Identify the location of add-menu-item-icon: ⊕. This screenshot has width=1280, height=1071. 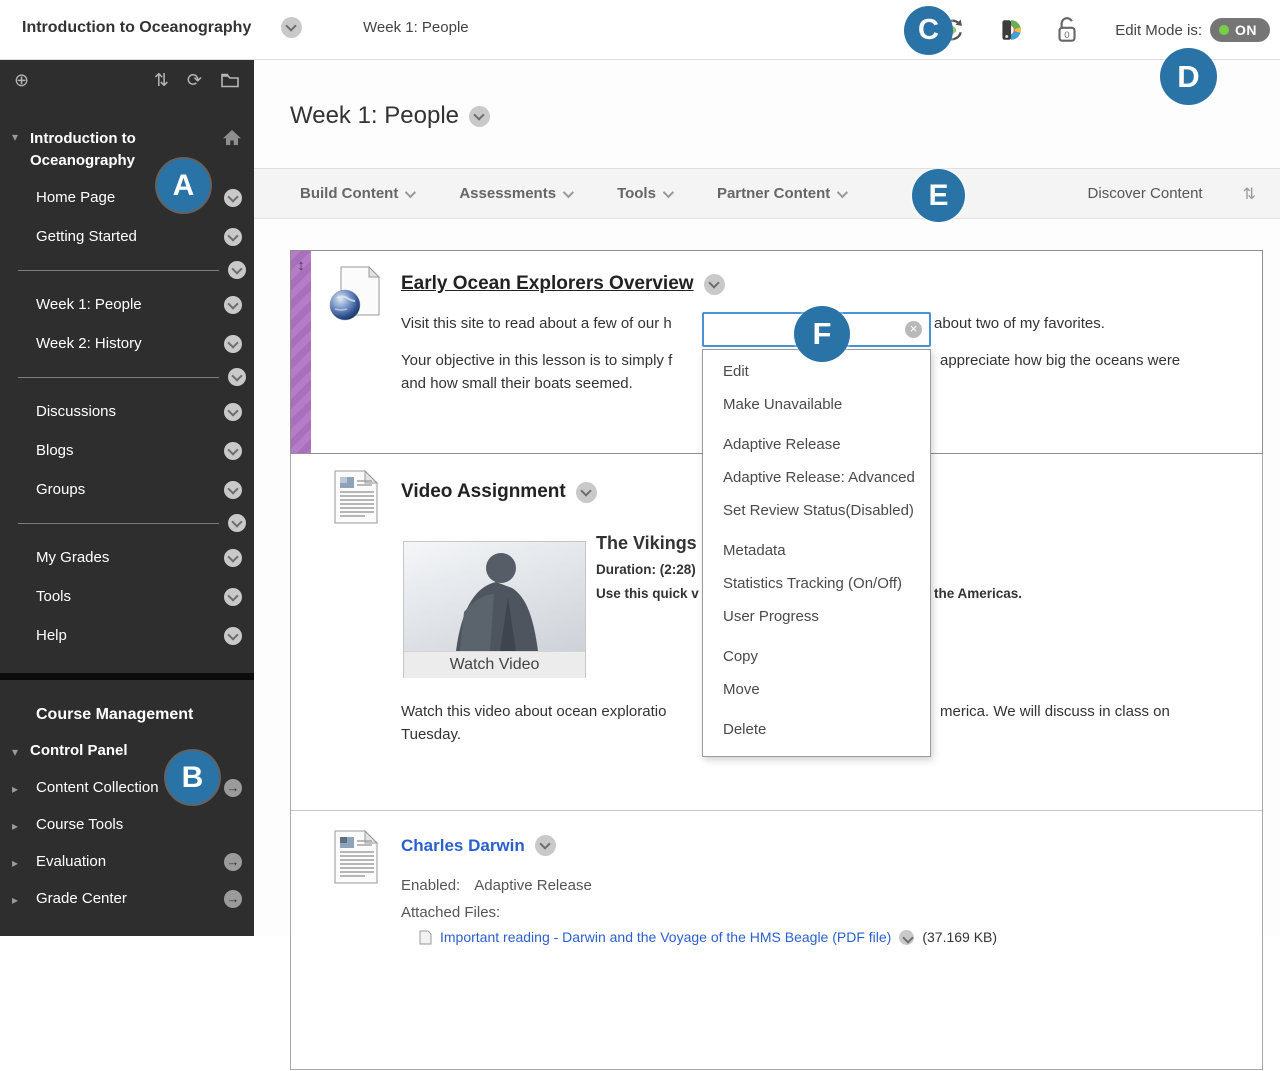
(21, 80).